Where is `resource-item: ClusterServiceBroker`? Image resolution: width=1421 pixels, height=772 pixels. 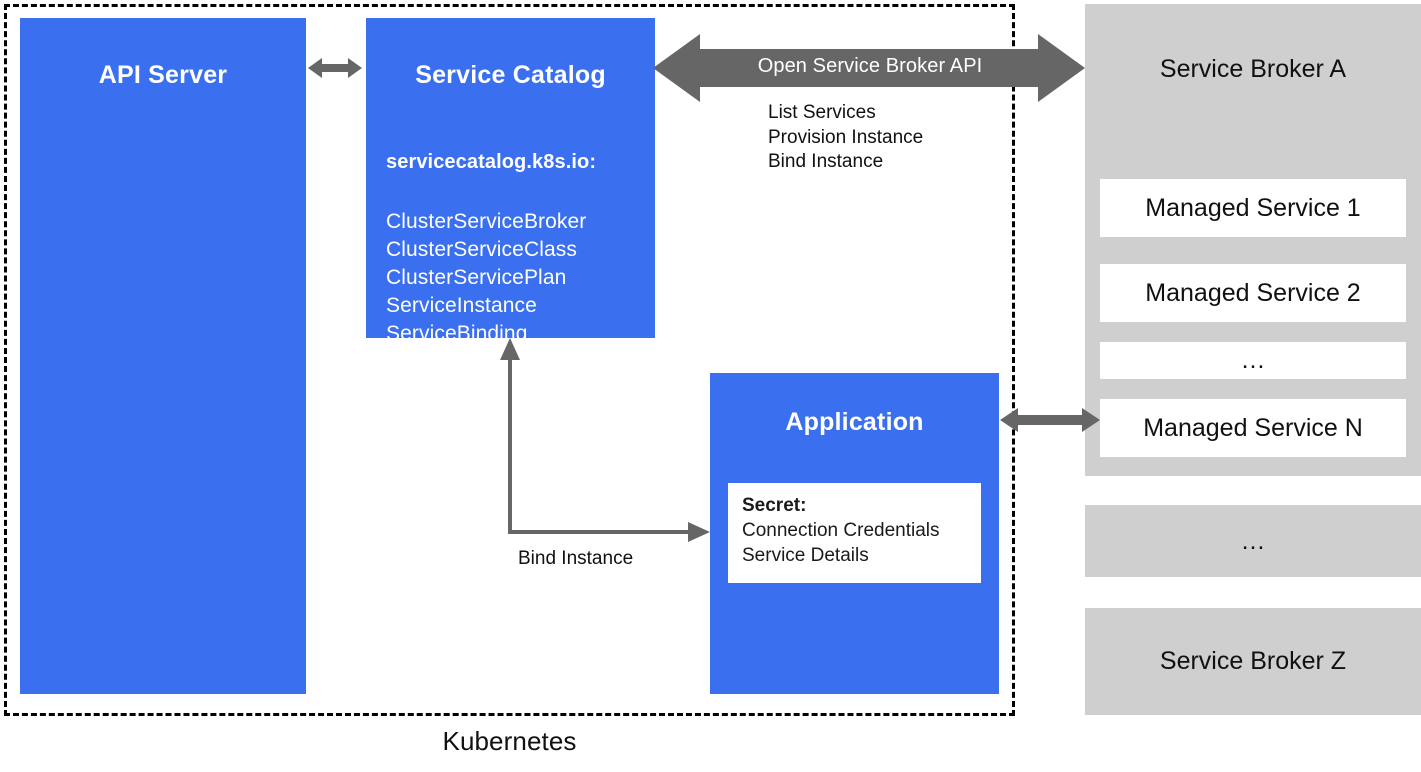
resource-item: ClusterServiceBroker is located at coordinates (486, 221).